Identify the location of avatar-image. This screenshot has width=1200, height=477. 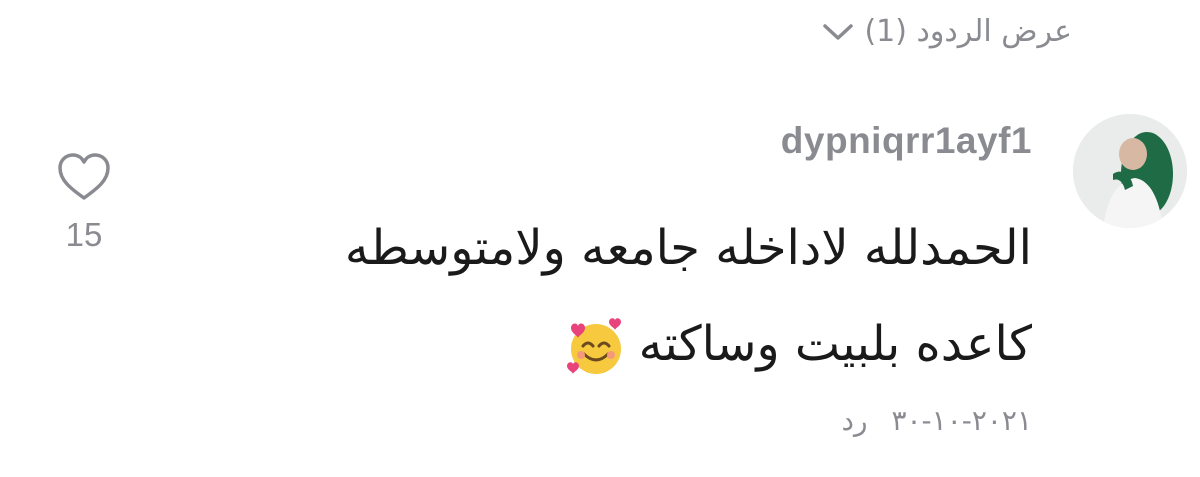
(1130, 171).